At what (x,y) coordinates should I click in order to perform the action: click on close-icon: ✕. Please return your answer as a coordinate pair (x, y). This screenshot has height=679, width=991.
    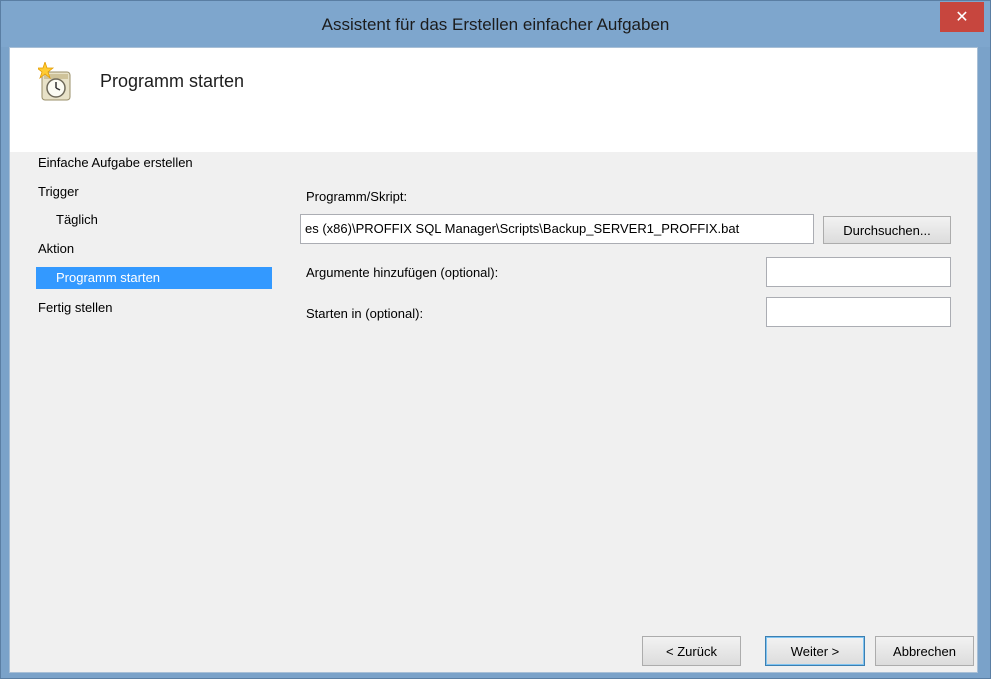
    Looking at the image, I should click on (962, 17).